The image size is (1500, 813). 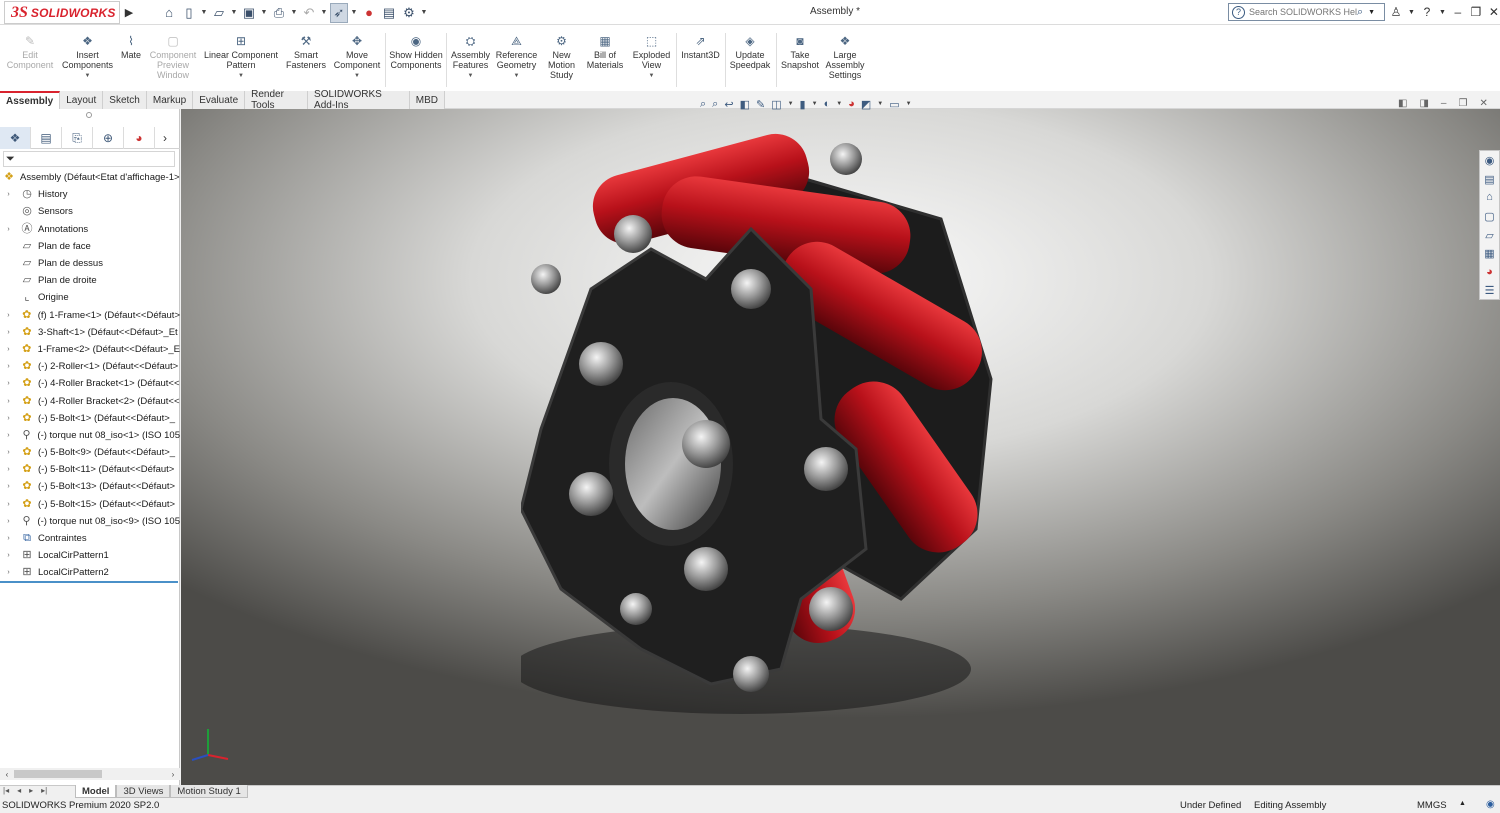 What do you see at coordinates (90, 538) in the screenshot?
I see `tree-item-contraintes: › ⧉ Contraintes` at bounding box center [90, 538].